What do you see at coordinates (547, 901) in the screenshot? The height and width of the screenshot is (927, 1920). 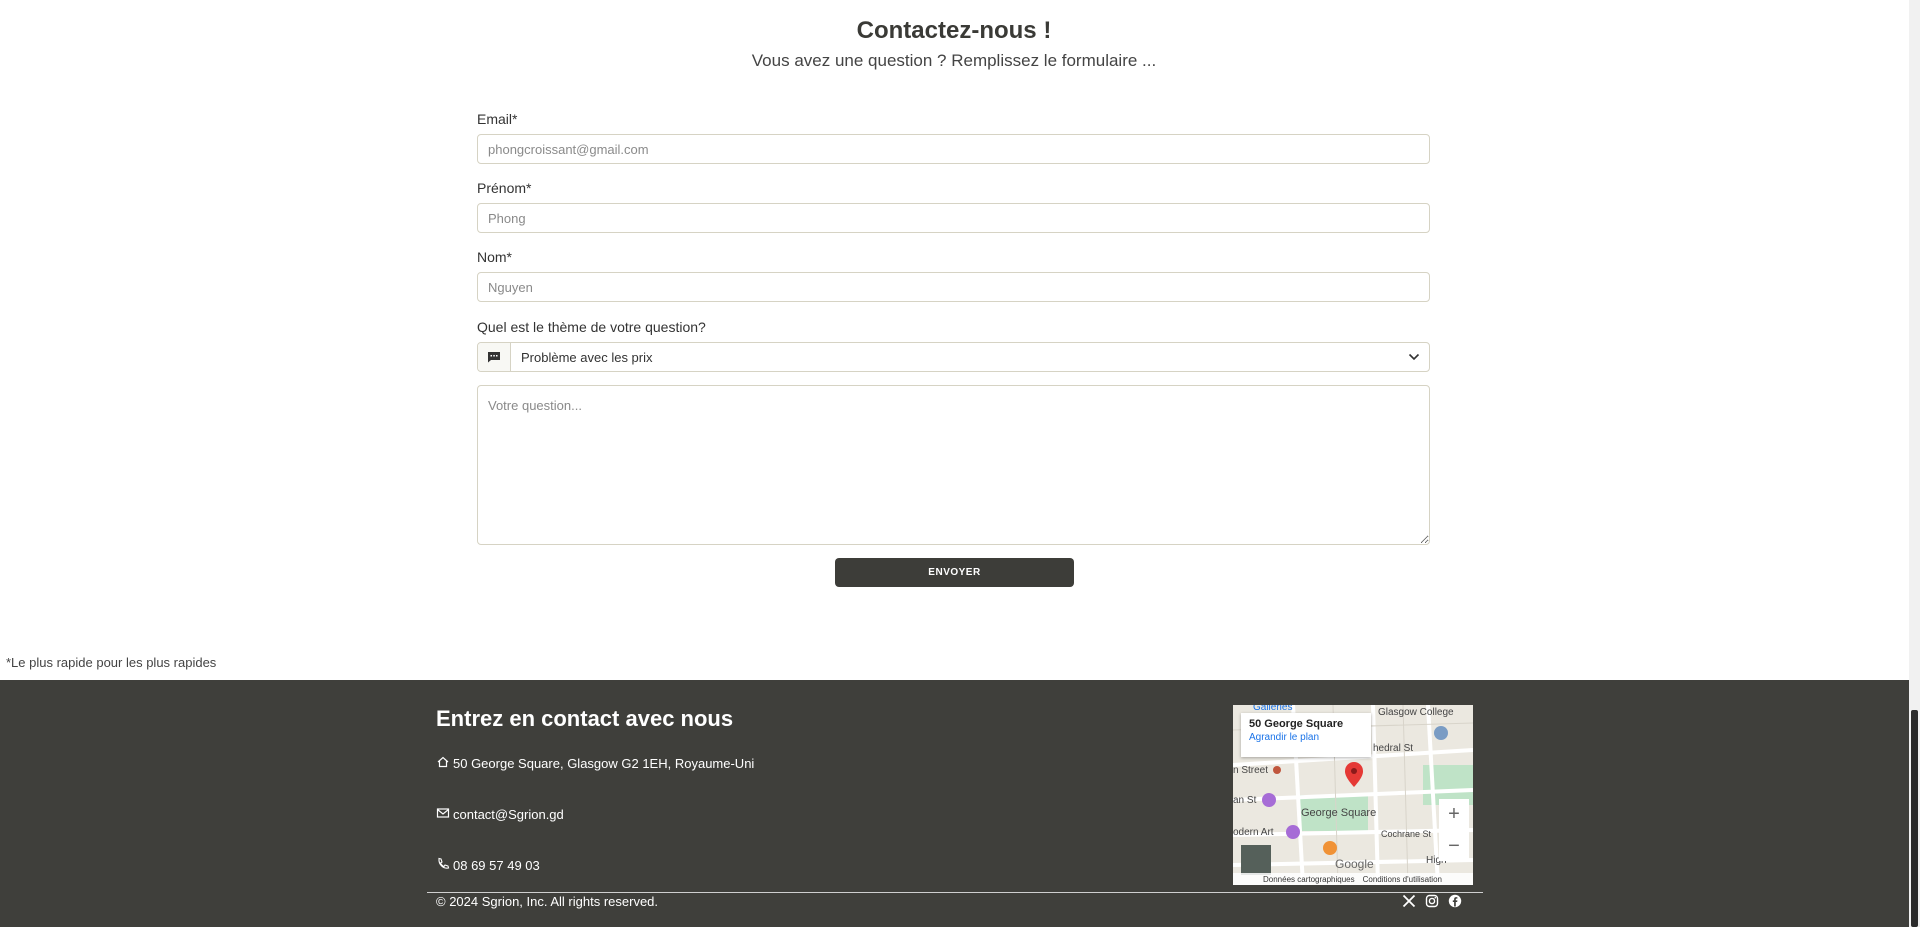 I see `copyright: © 2024 Sgrion, Inc. All rights reserved.` at bounding box center [547, 901].